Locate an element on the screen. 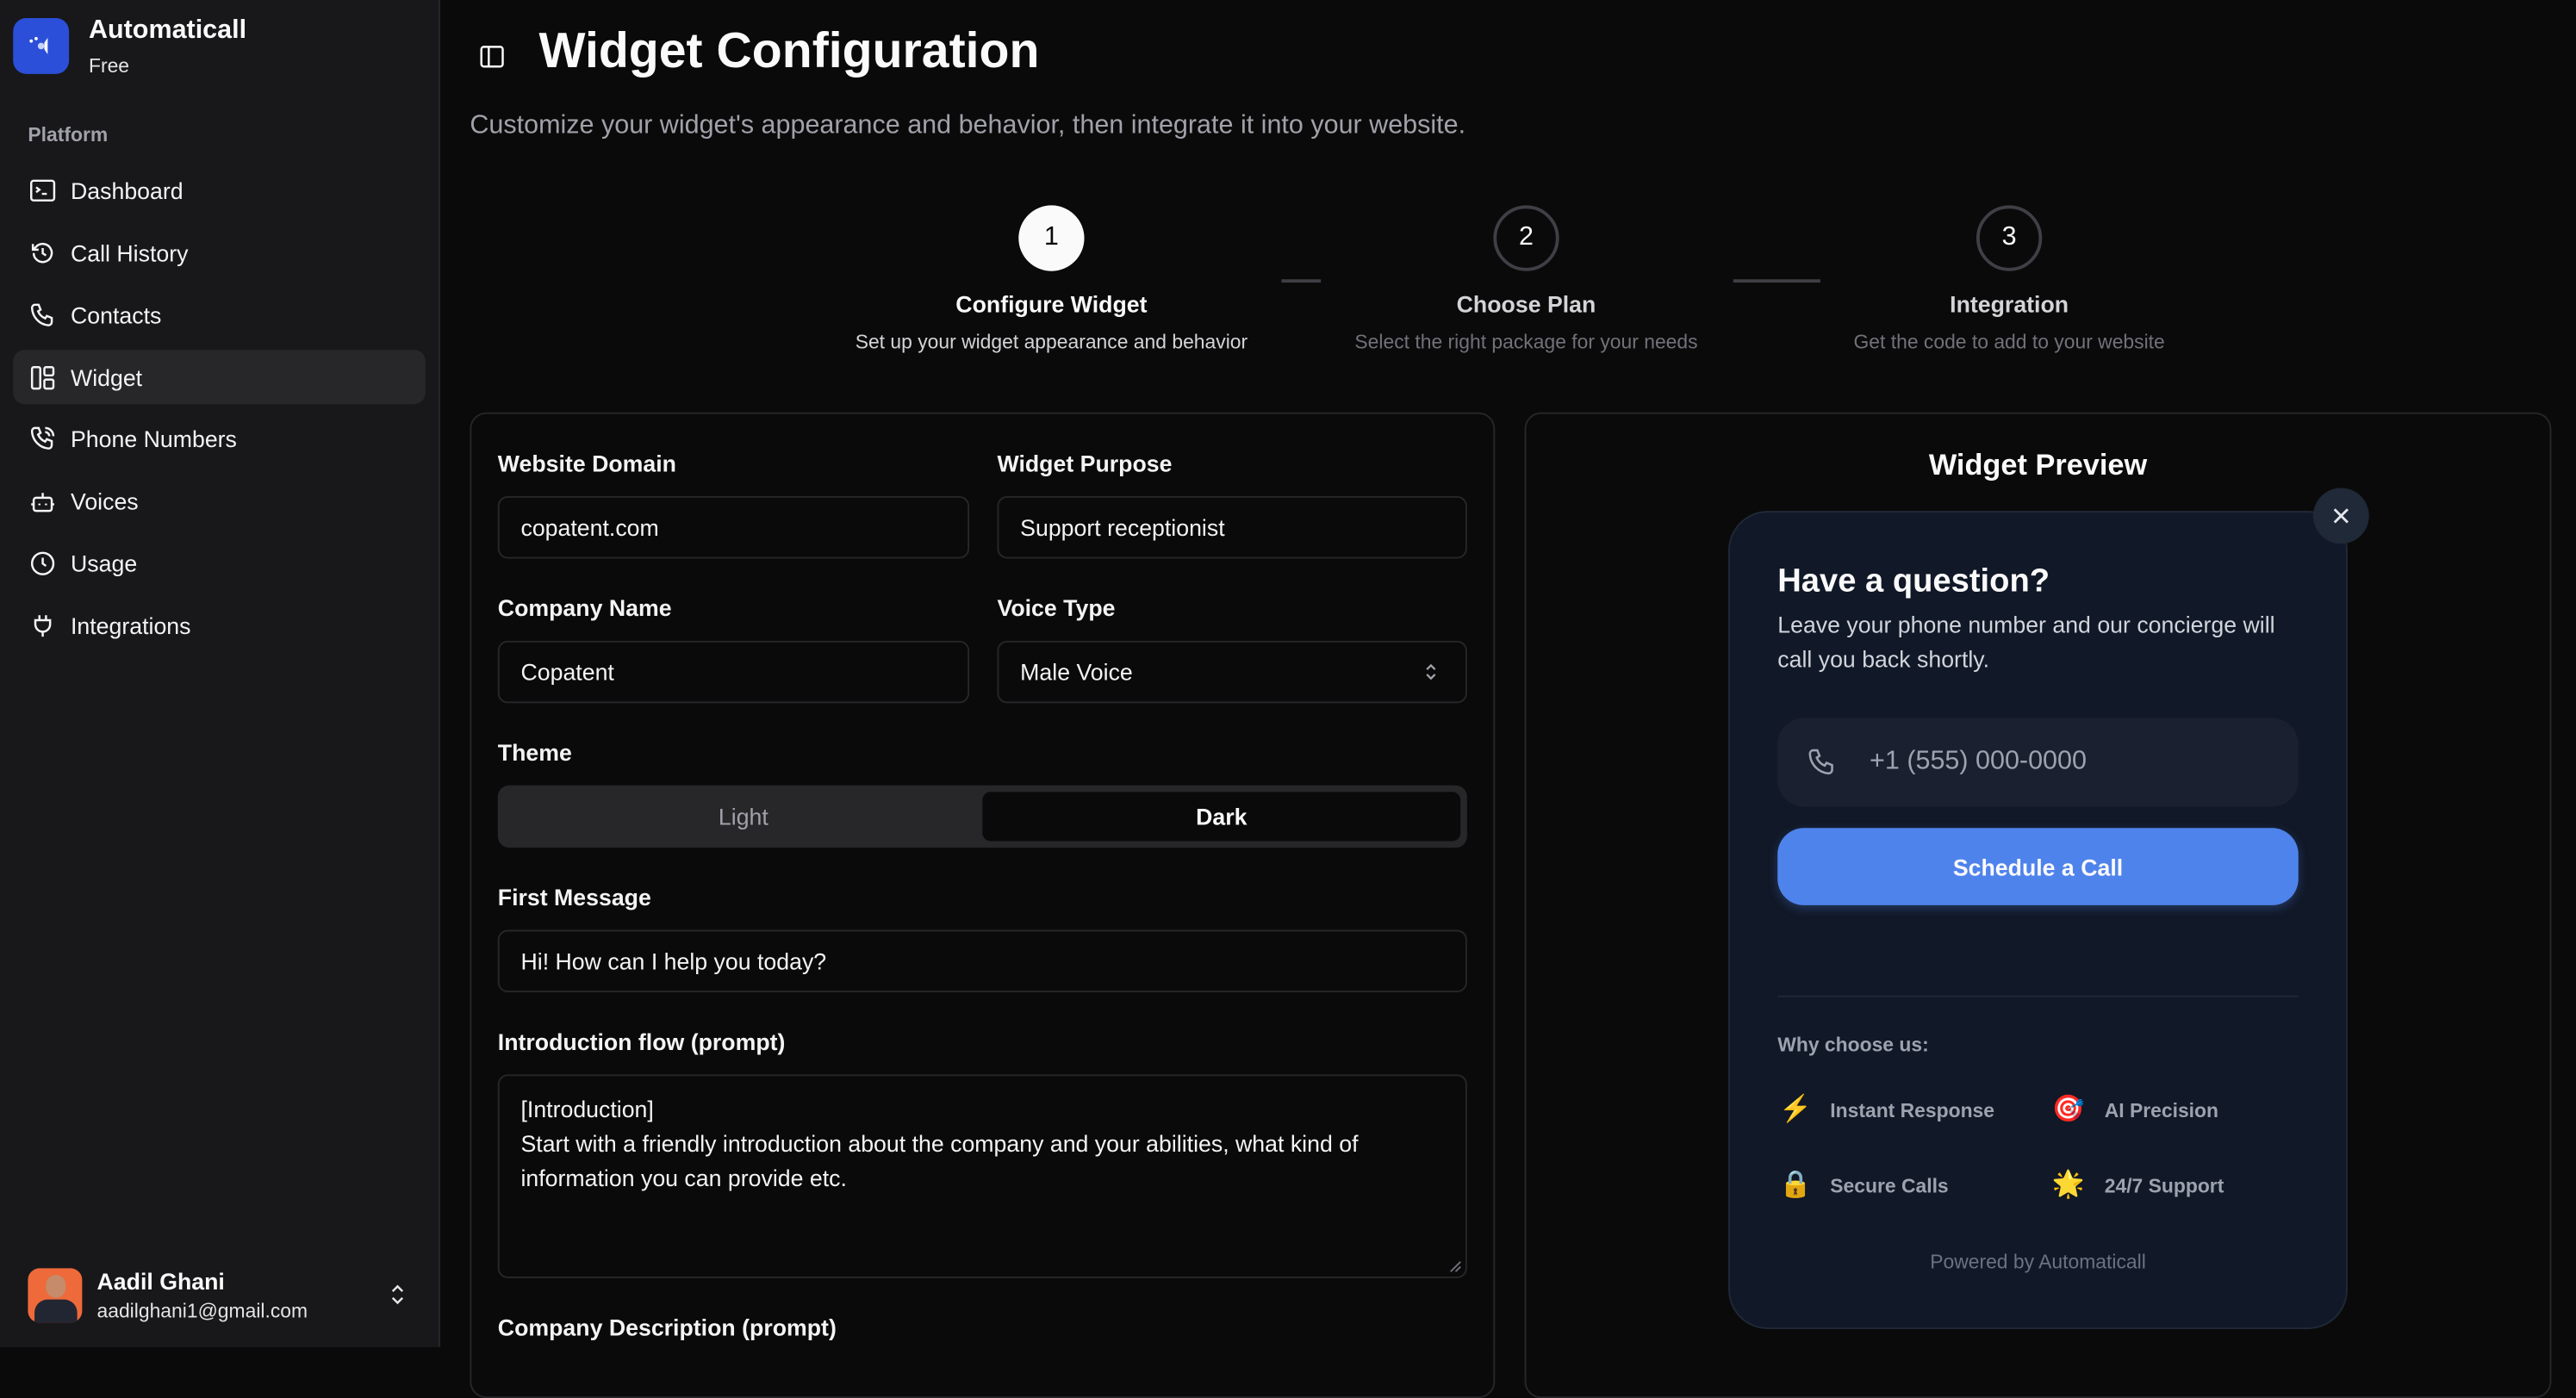 Image resolution: width=2576 pixels, height=1398 pixels. company-name-input: Copatent is located at coordinates (734, 672).